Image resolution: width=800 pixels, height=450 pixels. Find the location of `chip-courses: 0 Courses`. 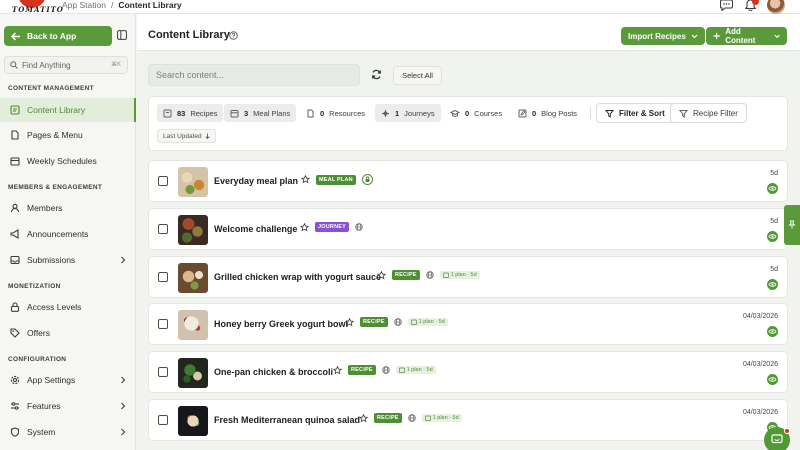

chip-courses: 0 Courses is located at coordinates (476, 113).